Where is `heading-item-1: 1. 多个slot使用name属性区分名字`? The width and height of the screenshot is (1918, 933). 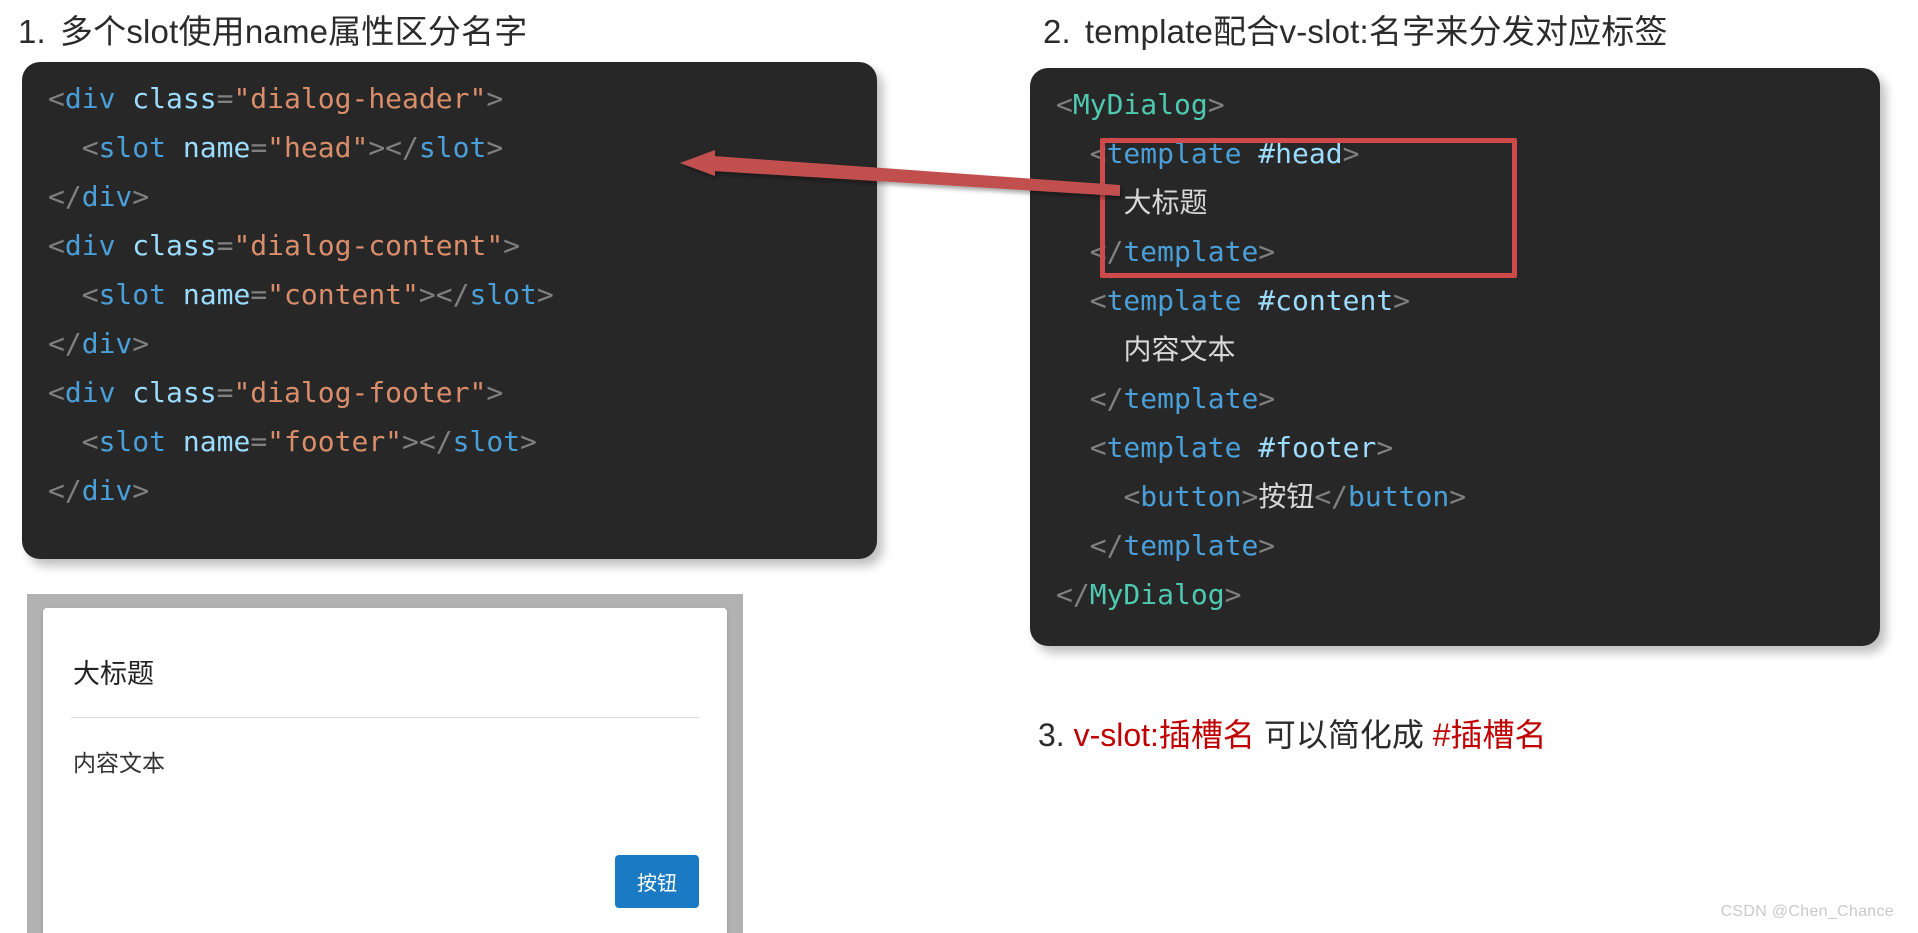 heading-item-1: 1. 多个slot使用name属性区分名字 is located at coordinates (272, 29).